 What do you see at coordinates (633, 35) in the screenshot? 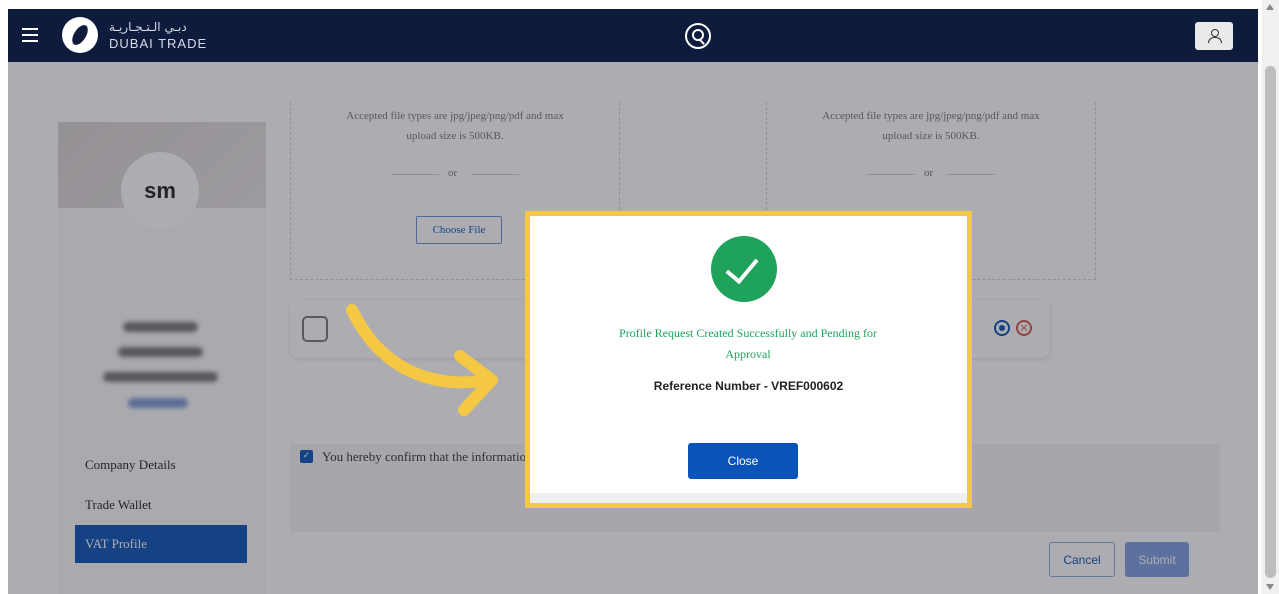
I see `top-navbar: دبـي الـتـجـاريـة DUBAI TRADE` at bounding box center [633, 35].